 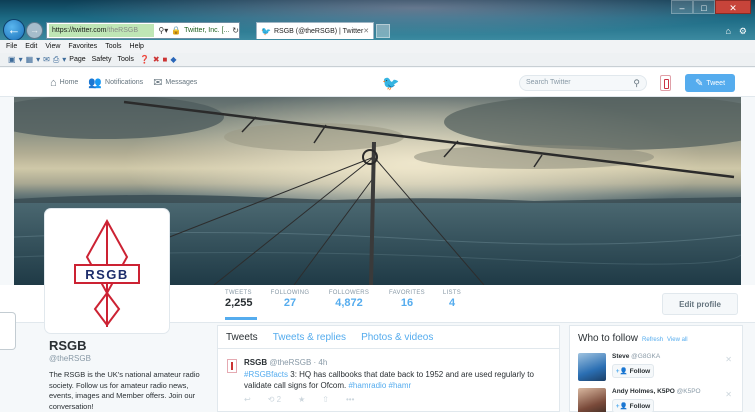 I want to click on suggested-user-name: Steve @G8GKA, so click(x=636, y=356).